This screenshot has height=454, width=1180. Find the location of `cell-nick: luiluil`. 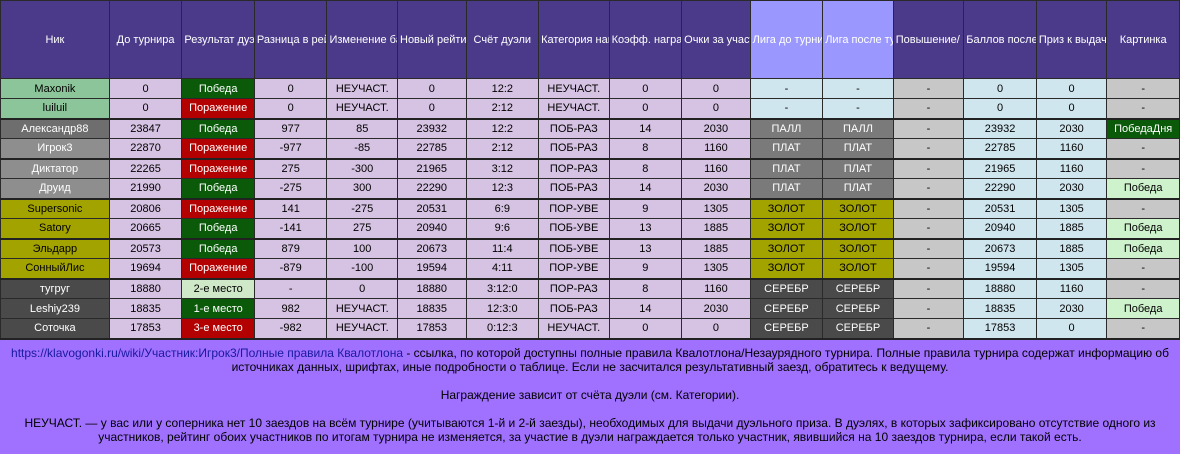

cell-nick: luiluil is located at coordinates (55, 109).